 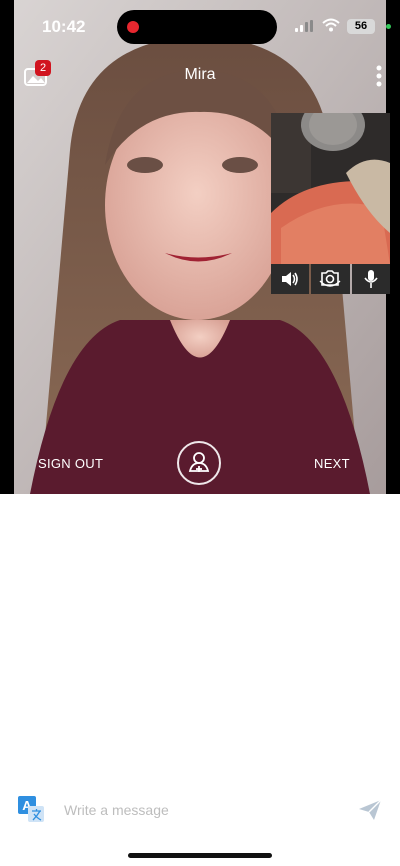 I want to click on self-preview-video, so click(x=330, y=188).